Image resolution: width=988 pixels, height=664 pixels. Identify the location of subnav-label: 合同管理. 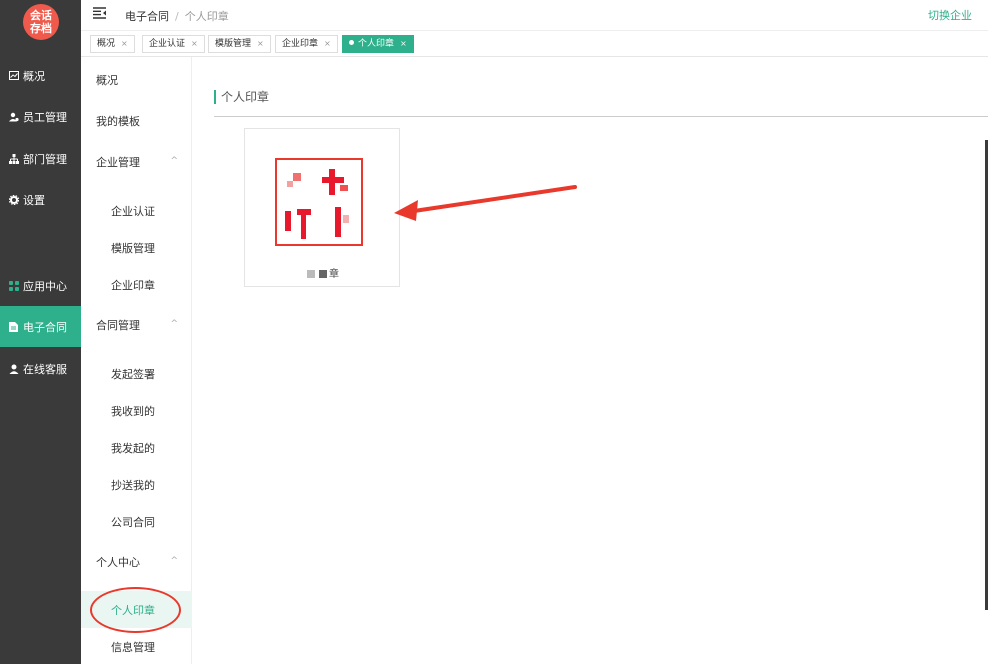
(118, 325).